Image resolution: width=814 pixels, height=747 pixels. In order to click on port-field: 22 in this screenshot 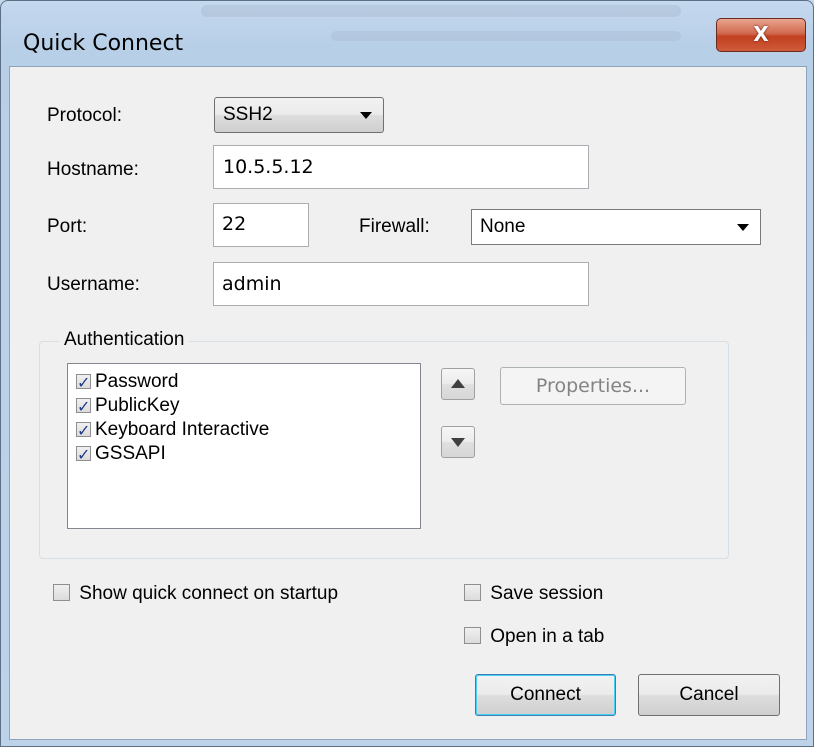, I will do `click(261, 225)`.